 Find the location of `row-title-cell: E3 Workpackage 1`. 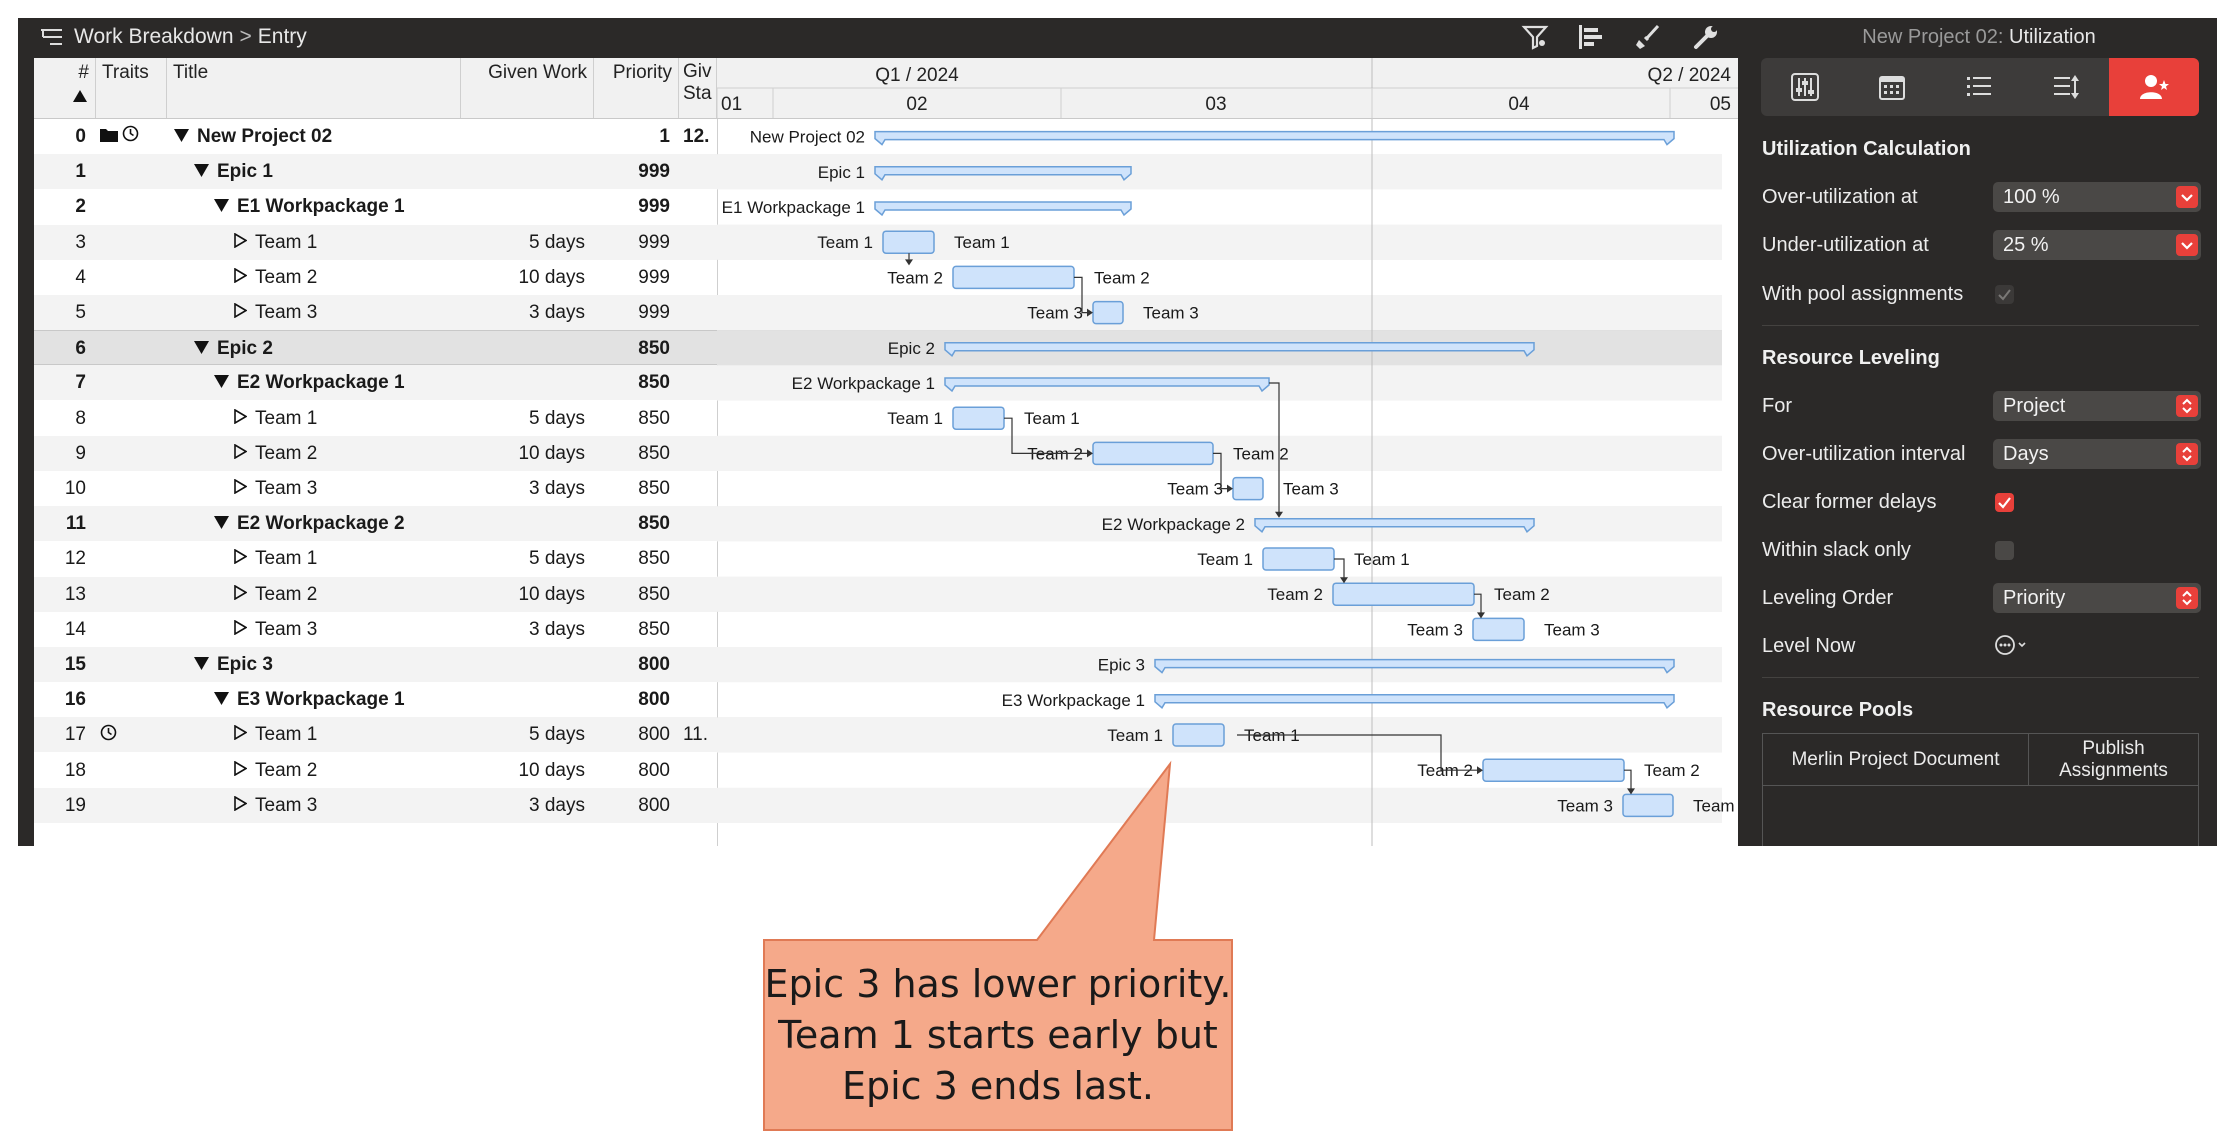

row-title-cell: E3 Workpackage 1 is located at coordinates (309, 699).